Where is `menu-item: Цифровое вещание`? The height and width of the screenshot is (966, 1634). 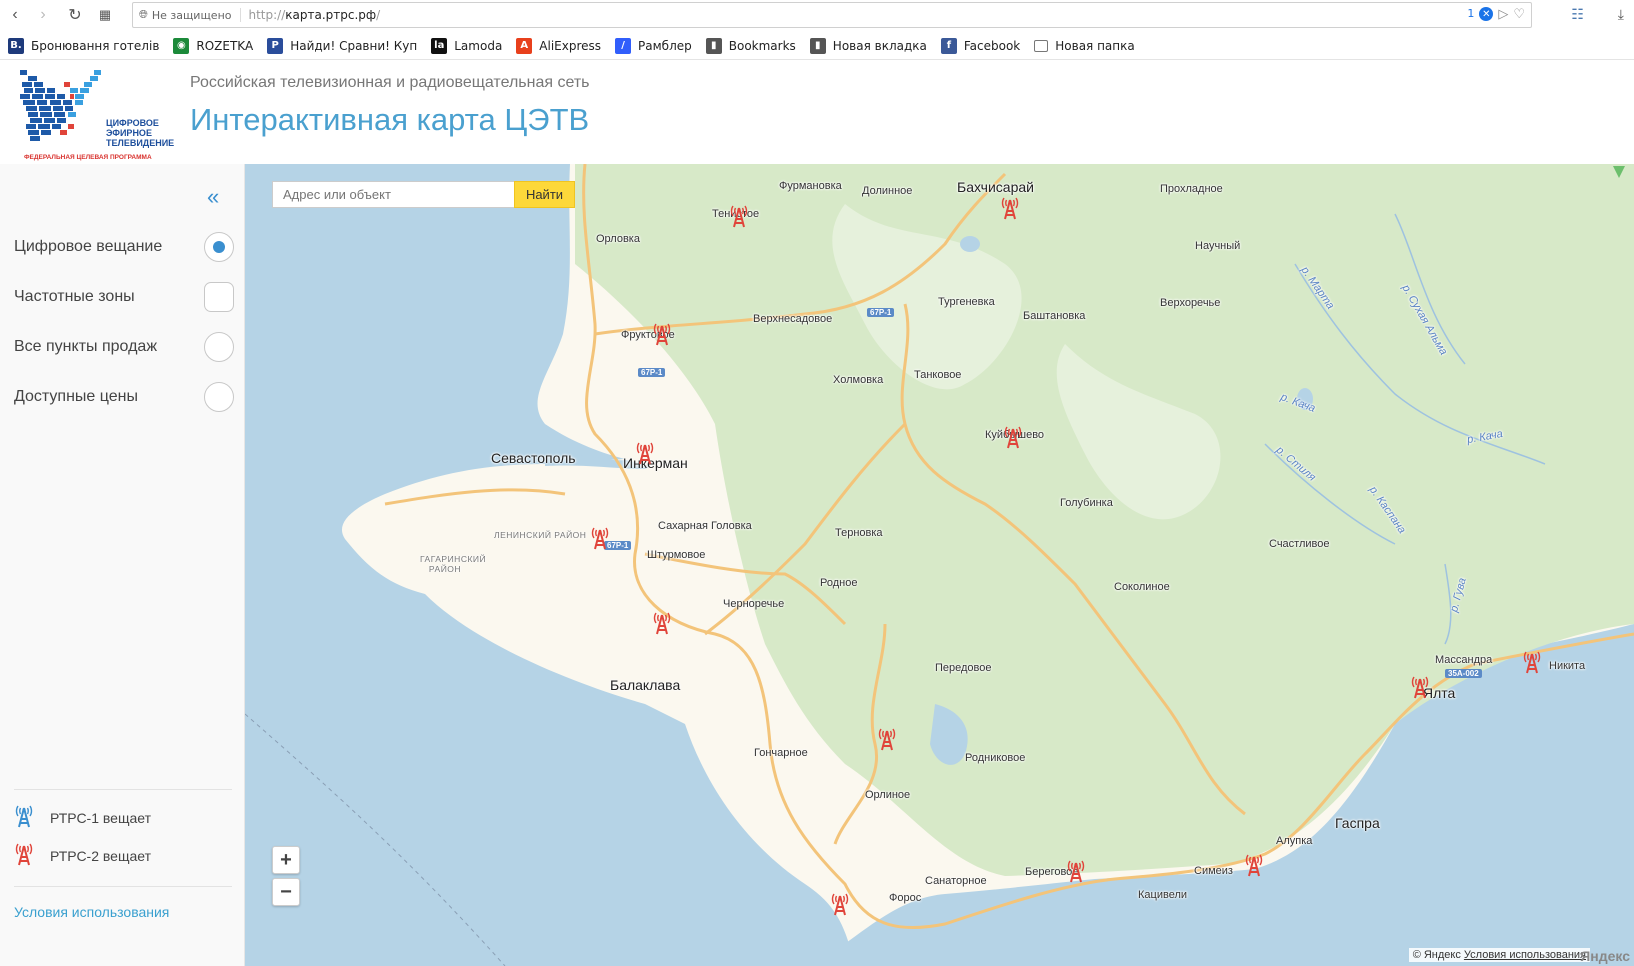
menu-item: Цифровое вещание is located at coordinates (124, 247).